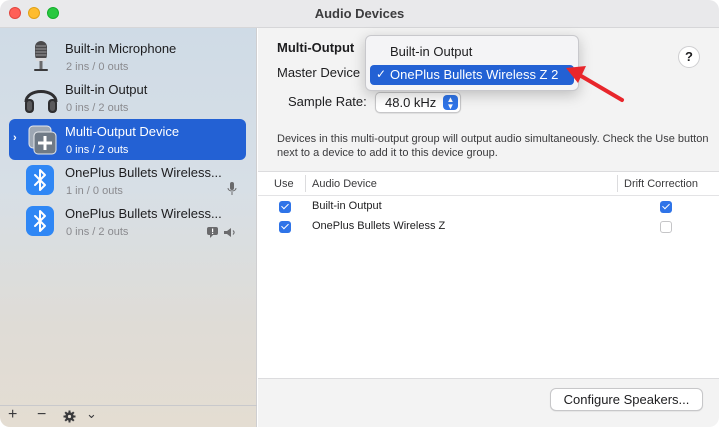 Image resolution: width=719 pixels, height=427 pixels. Describe the element at coordinates (431, 51) in the screenshot. I see `menu-item-label: Built-in Output` at that location.